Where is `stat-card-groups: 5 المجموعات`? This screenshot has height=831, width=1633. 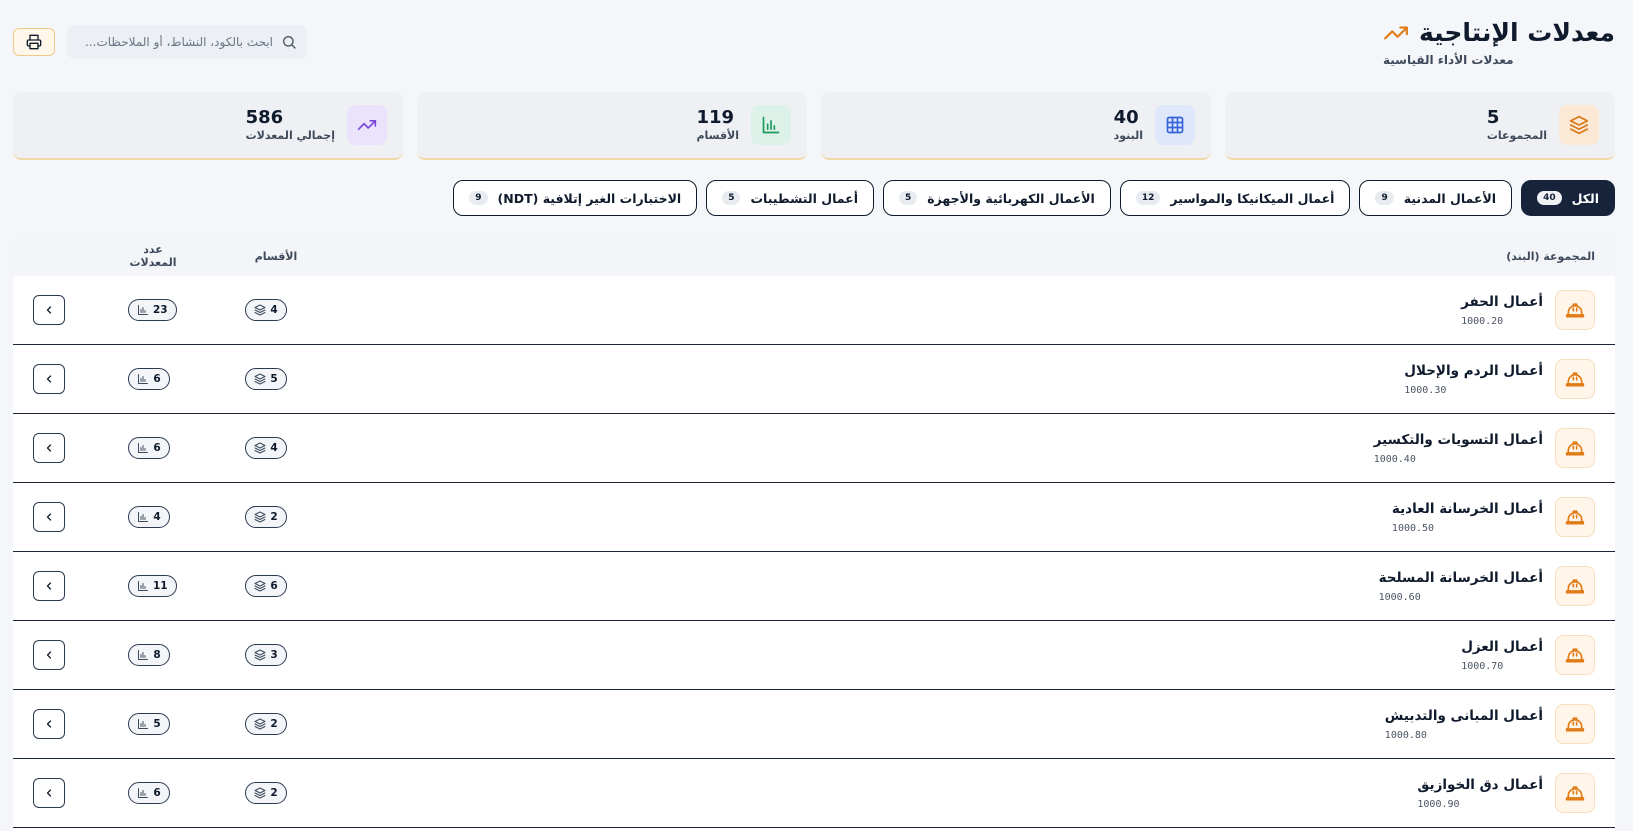 stat-card-groups: 5 المجموعات is located at coordinates (1420, 126).